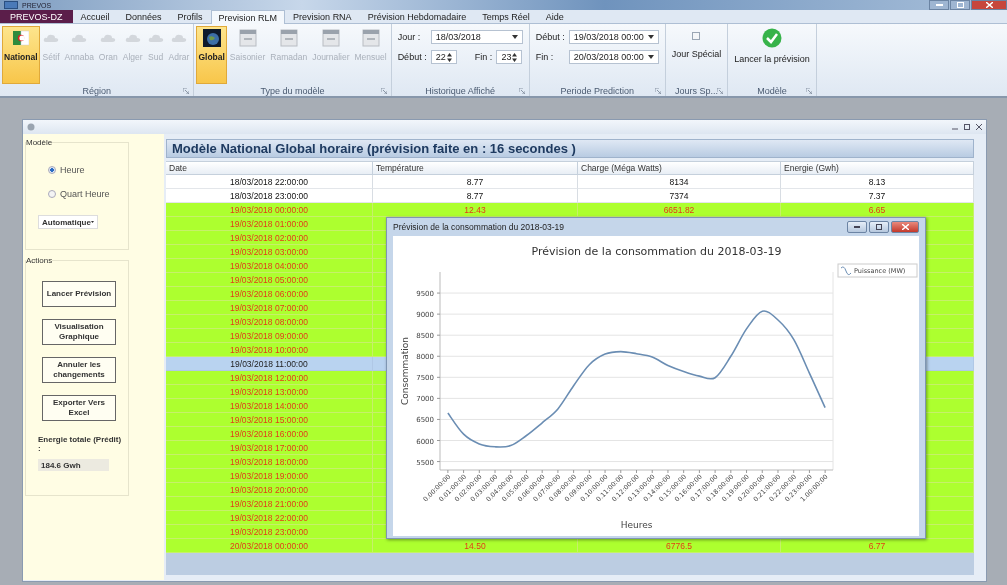  What do you see at coordinates (39, 142) in the screenshot?
I see `group-title: Modèle` at bounding box center [39, 142].